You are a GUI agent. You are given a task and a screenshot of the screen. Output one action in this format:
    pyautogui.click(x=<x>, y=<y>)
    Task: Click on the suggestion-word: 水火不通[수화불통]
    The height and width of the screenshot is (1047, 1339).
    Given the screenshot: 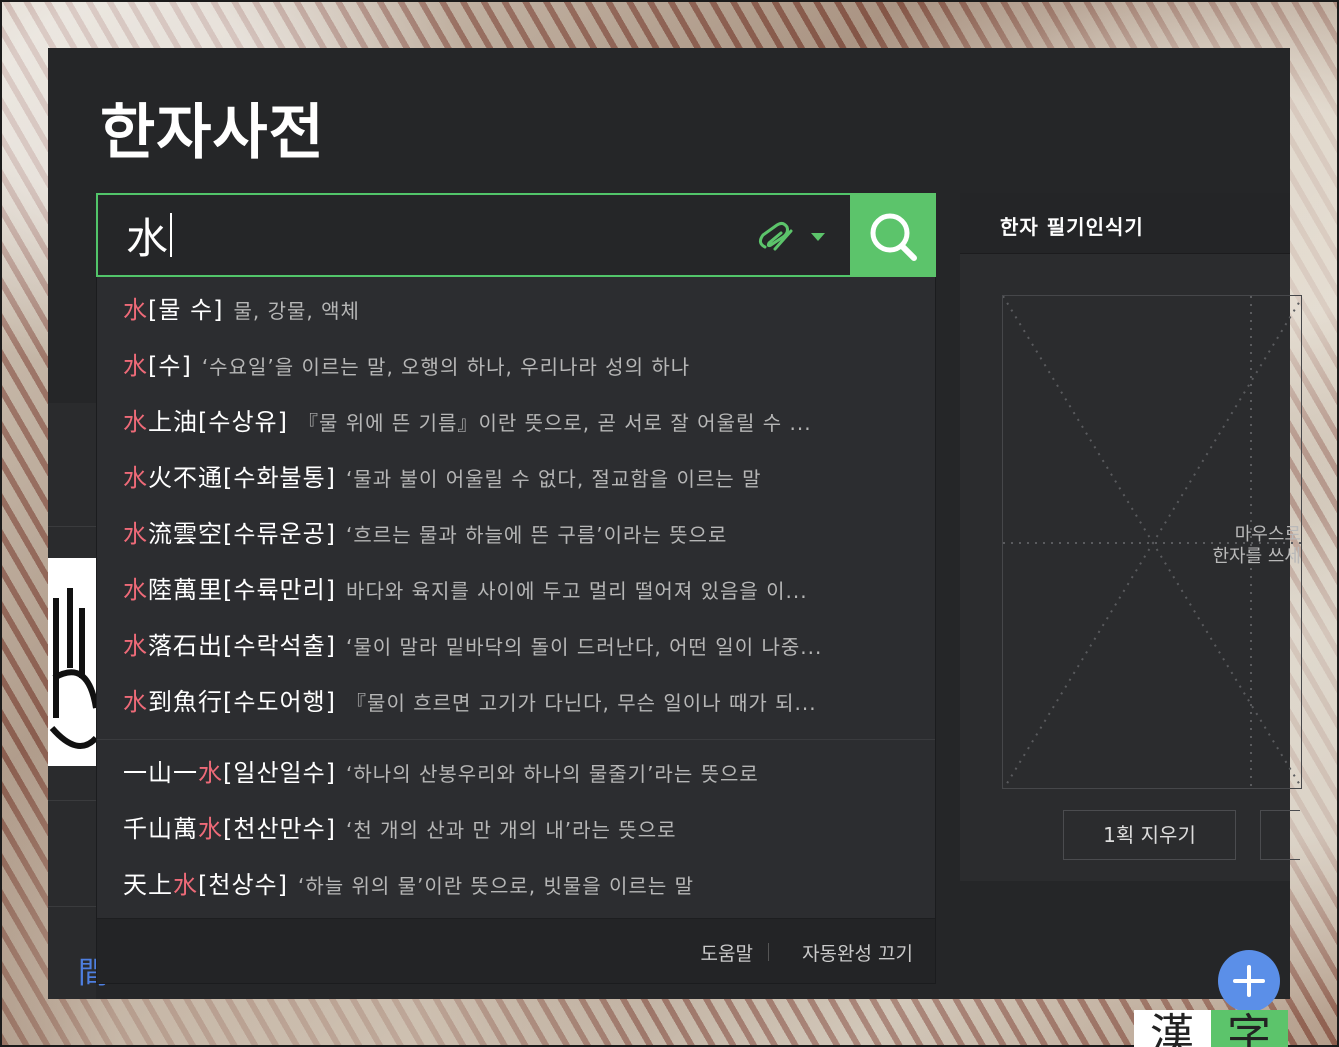 What is the action you would take?
    pyautogui.click(x=230, y=478)
    